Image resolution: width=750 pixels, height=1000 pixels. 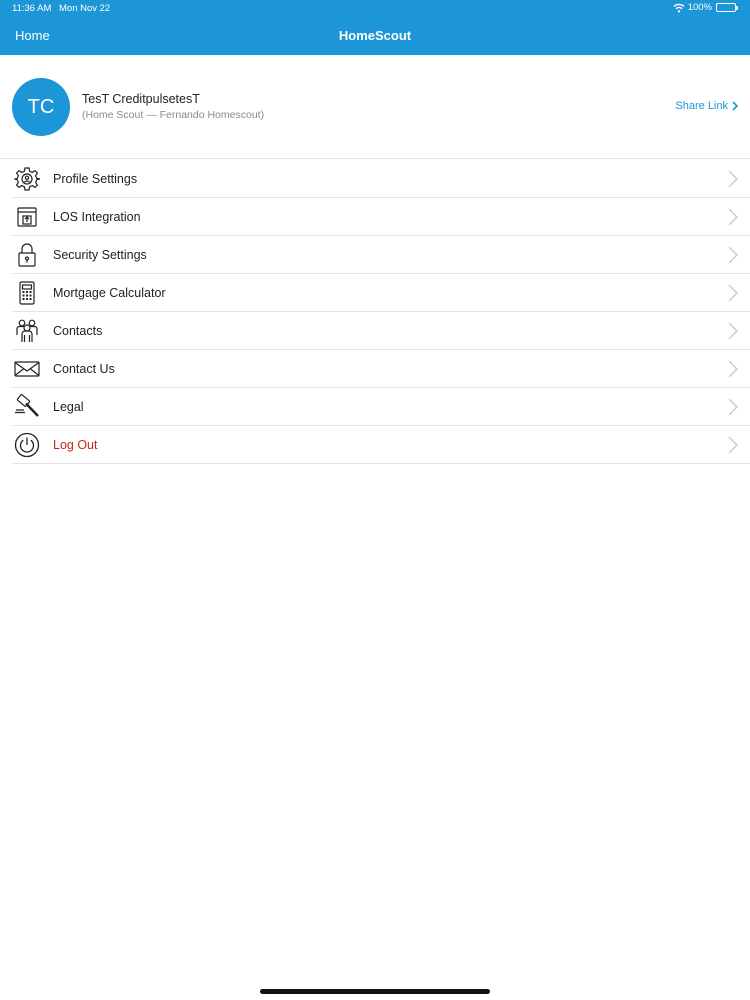 I want to click on share-link-button: Share Link, so click(x=706, y=106).